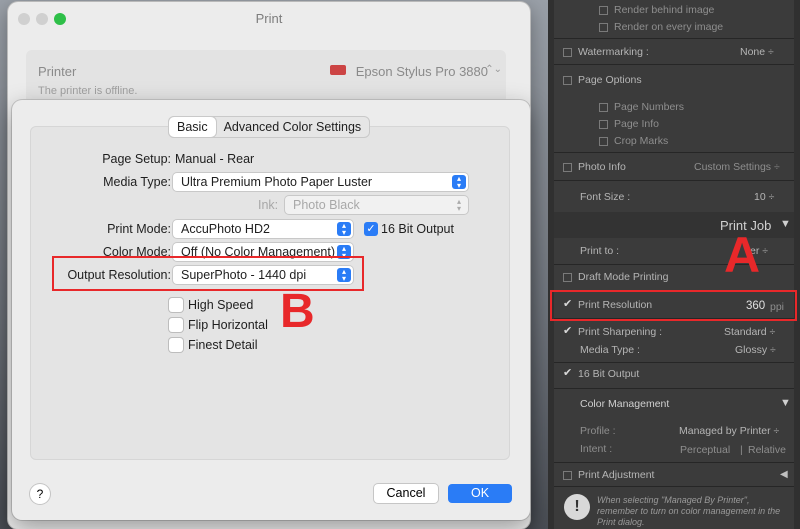 The width and height of the screenshot is (800, 529). I want to click on intent-perceptual: Perceptual, so click(705, 450).